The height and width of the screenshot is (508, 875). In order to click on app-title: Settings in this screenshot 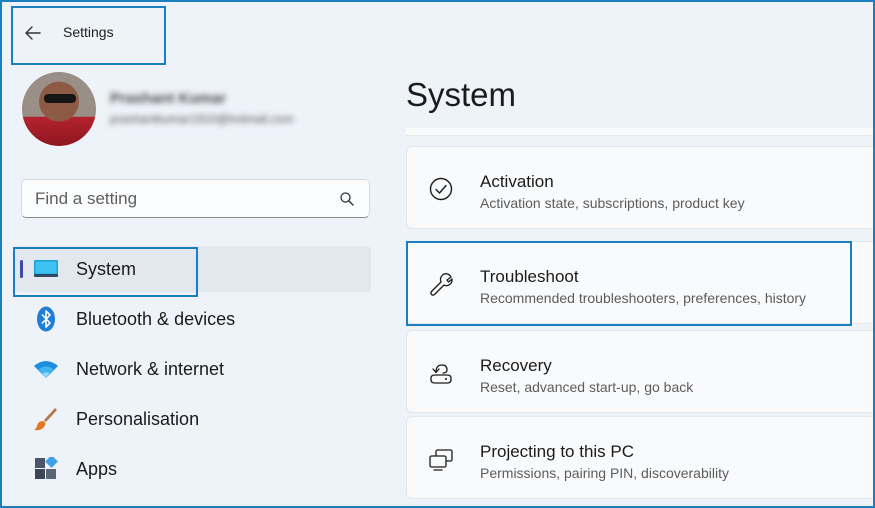, I will do `click(88, 32)`.